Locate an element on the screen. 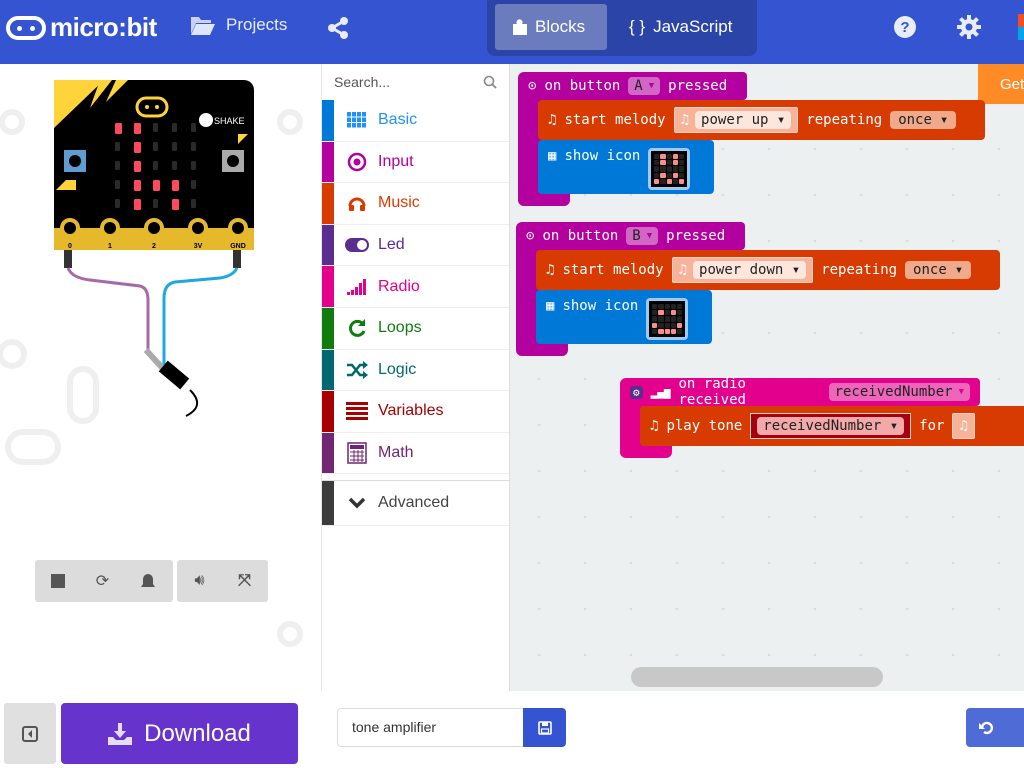  javascript-tab: { } JavaScript is located at coordinates (680, 27).